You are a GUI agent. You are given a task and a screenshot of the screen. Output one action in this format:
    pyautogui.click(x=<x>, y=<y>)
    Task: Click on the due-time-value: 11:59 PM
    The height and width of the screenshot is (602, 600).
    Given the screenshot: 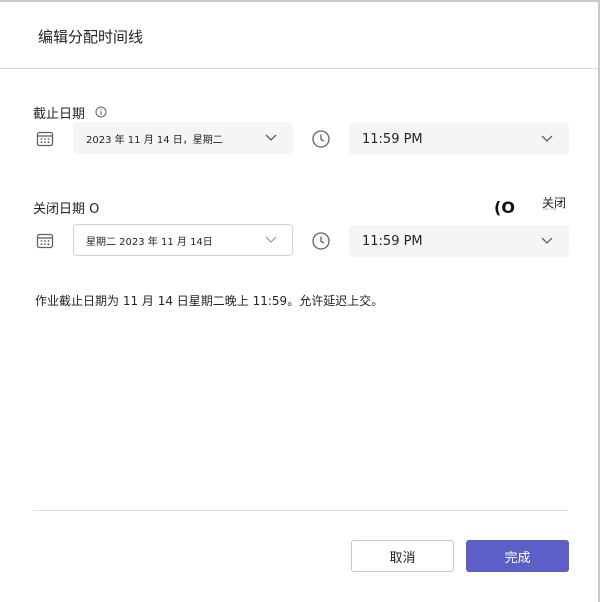 What is the action you would take?
    pyautogui.click(x=392, y=139)
    